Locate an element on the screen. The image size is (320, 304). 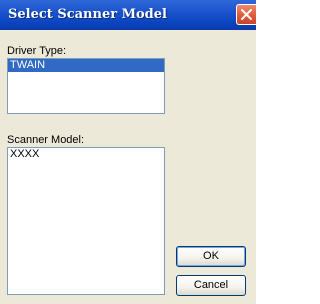
title-bar: Select Scanner Model is located at coordinates (128, 15).